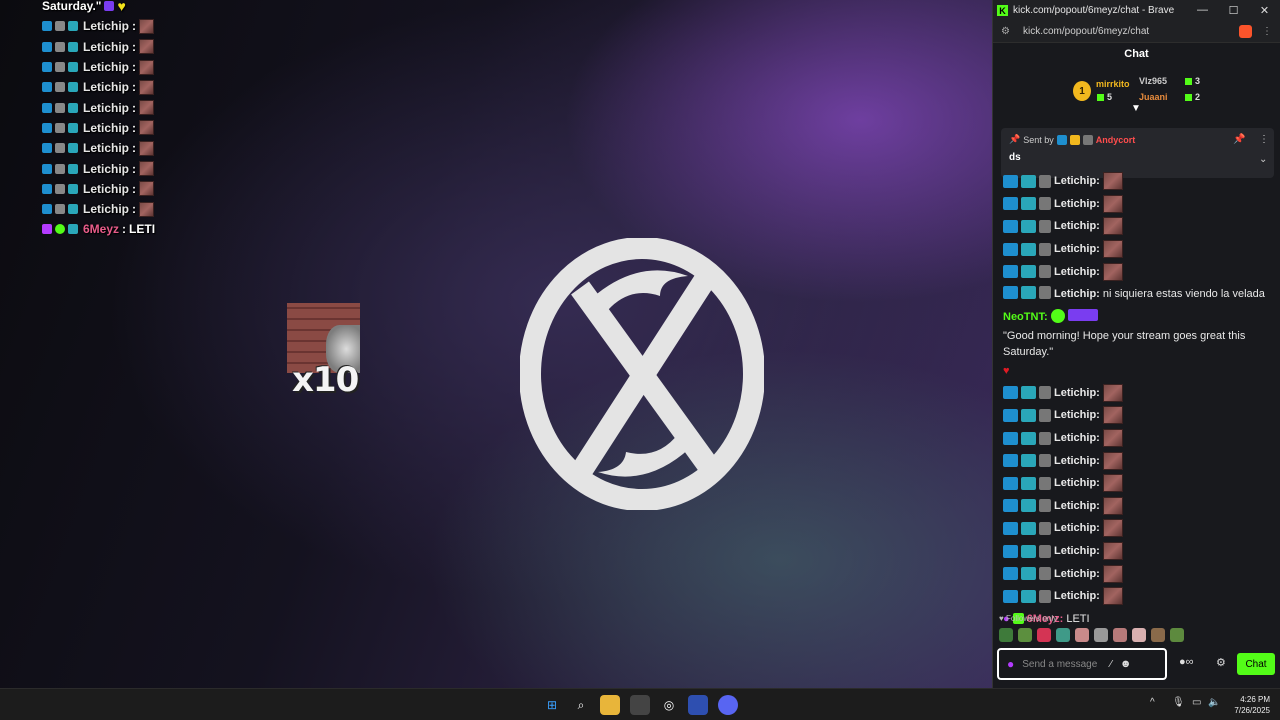 The image size is (1280, 720). I want to click on window-title: kick.com/popout/6meyz/chat - Brave, so click(1094, 10).